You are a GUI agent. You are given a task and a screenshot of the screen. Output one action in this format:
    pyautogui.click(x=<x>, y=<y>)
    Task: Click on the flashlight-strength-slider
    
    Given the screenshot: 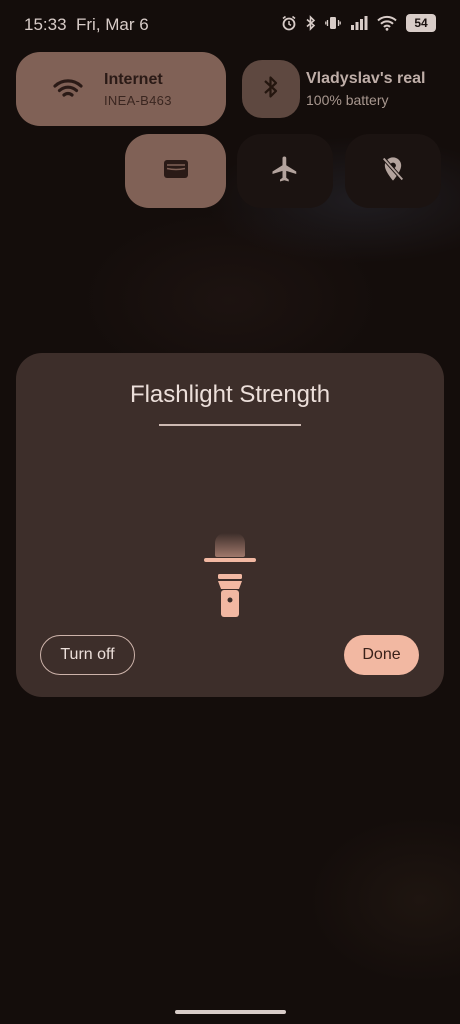 What is the action you would take?
    pyautogui.click(x=230, y=560)
    